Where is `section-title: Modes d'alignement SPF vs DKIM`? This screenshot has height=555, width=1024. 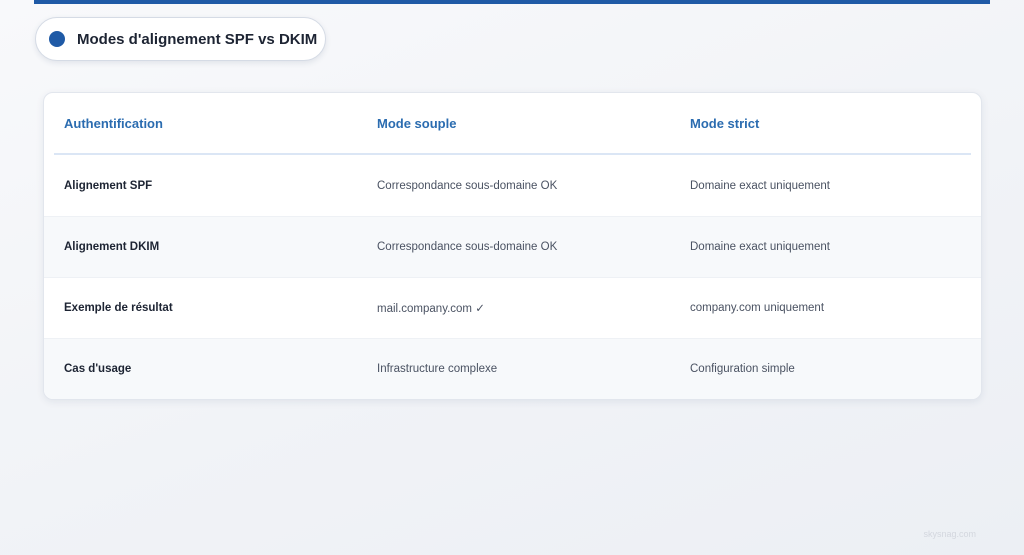
section-title: Modes d'alignement SPF vs DKIM is located at coordinates (197, 39).